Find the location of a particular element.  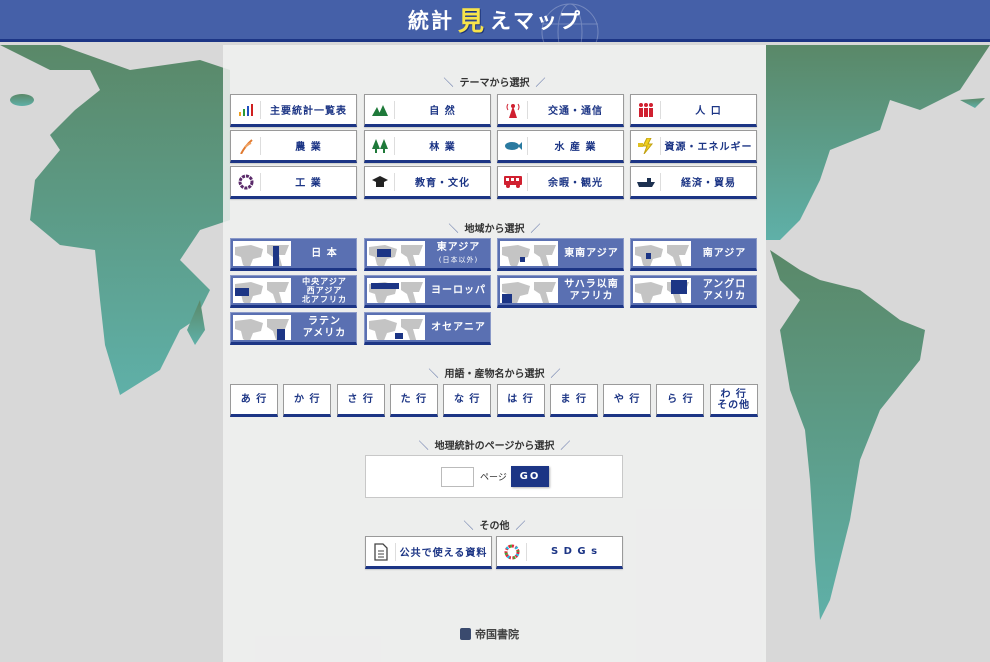

region-button-label: 中央アジア 西アジア 北アフリカ is located at coordinates (324, 290).